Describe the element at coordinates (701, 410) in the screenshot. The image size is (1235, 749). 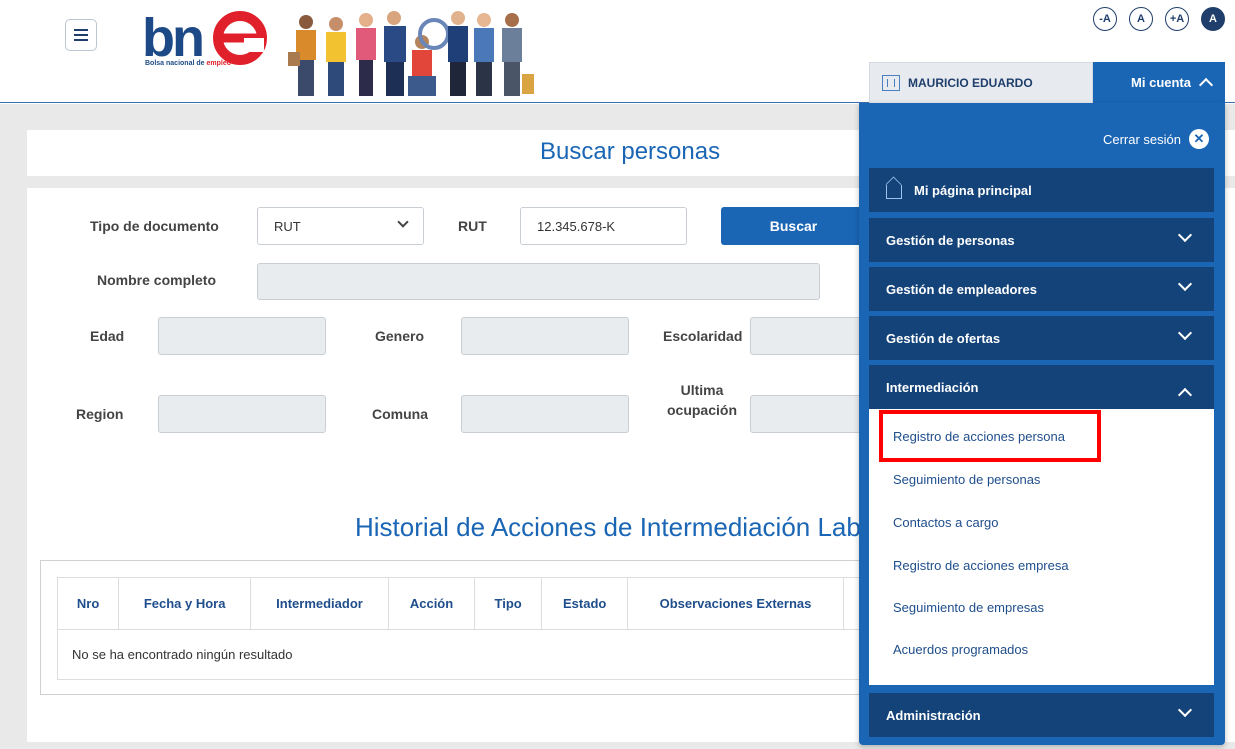
I see `ultima-label-line2: ocupación` at that location.